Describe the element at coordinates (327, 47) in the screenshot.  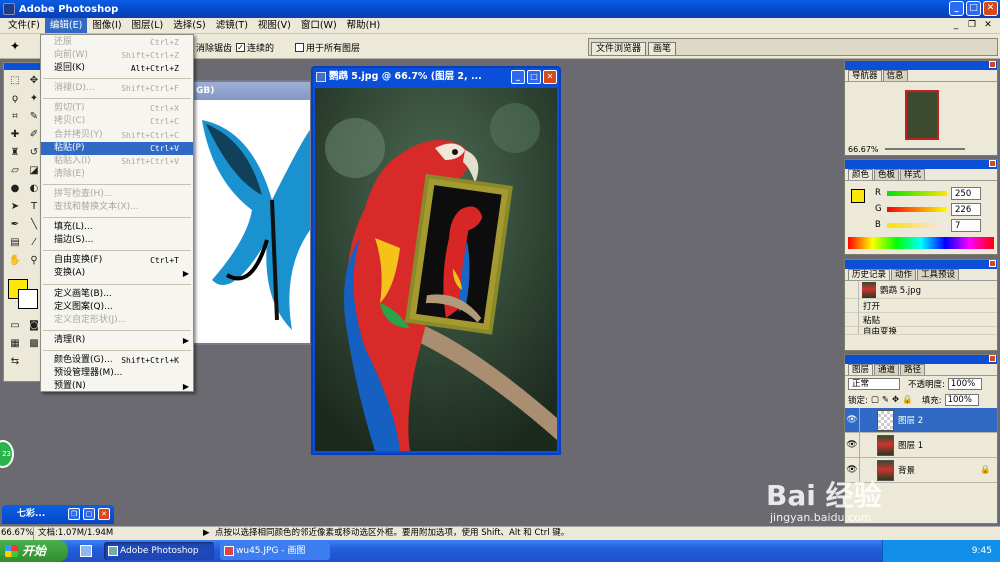
I see `all-layers-option: 用于所有图层` at that location.